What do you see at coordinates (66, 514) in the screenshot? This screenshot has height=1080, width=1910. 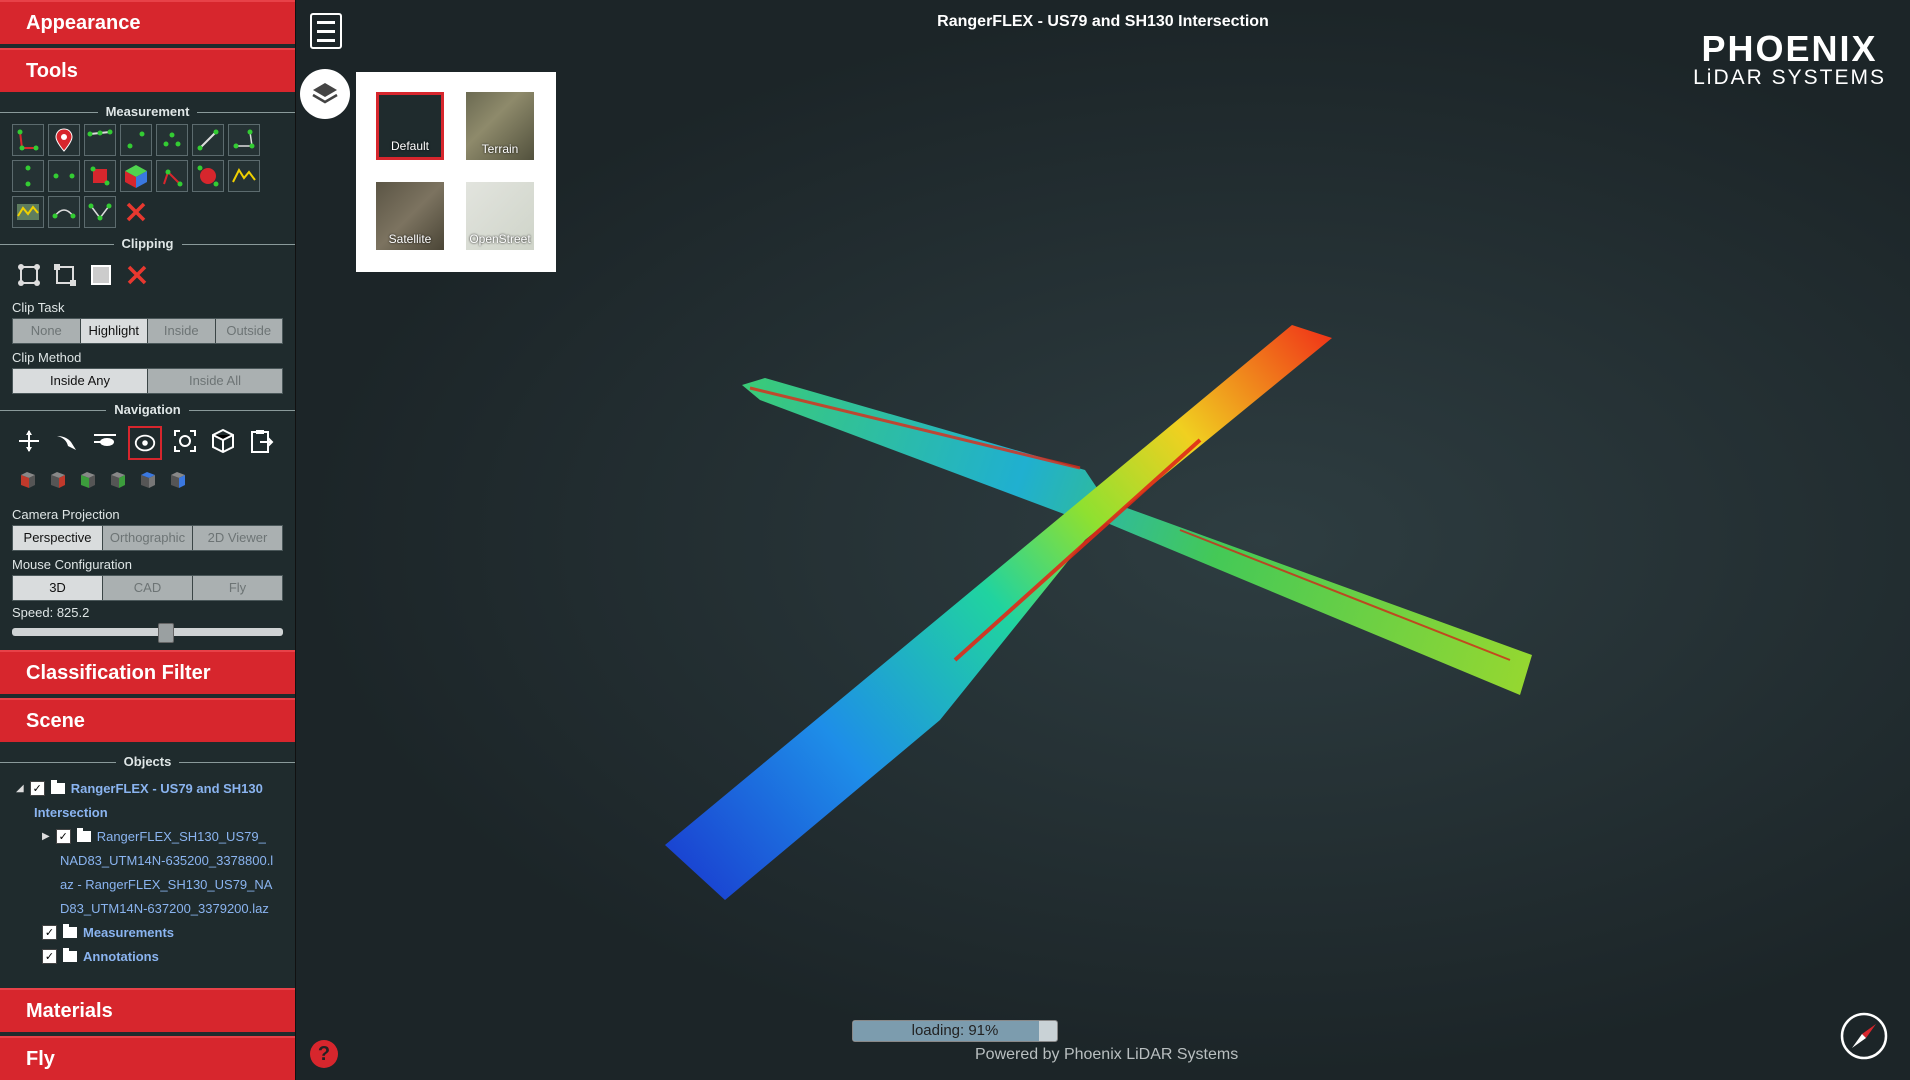 I see `camera-projection-label: Camera Projection` at bounding box center [66, 514].